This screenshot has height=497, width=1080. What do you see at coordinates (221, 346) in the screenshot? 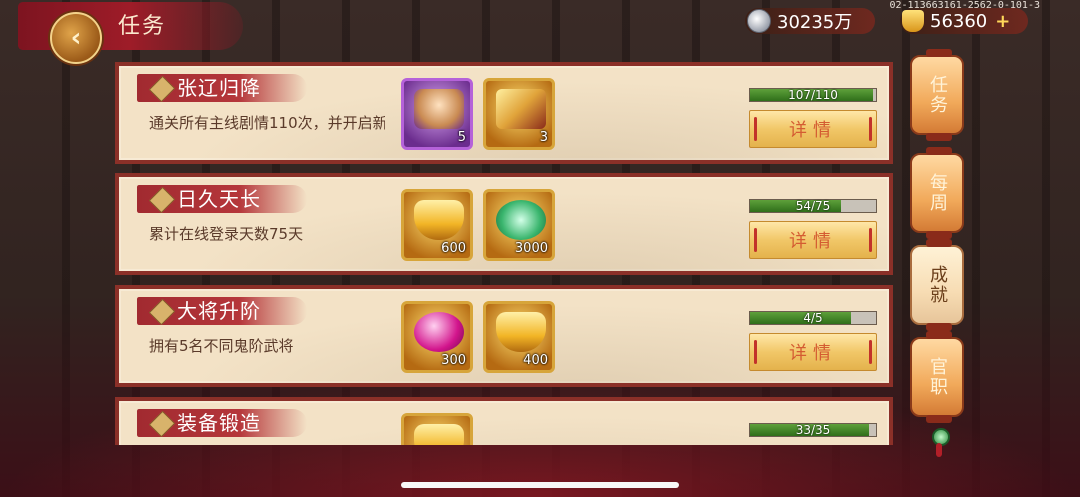
I see `task-description: 拥有5名不同鬼阶武将` at bounding box center [221, 346].